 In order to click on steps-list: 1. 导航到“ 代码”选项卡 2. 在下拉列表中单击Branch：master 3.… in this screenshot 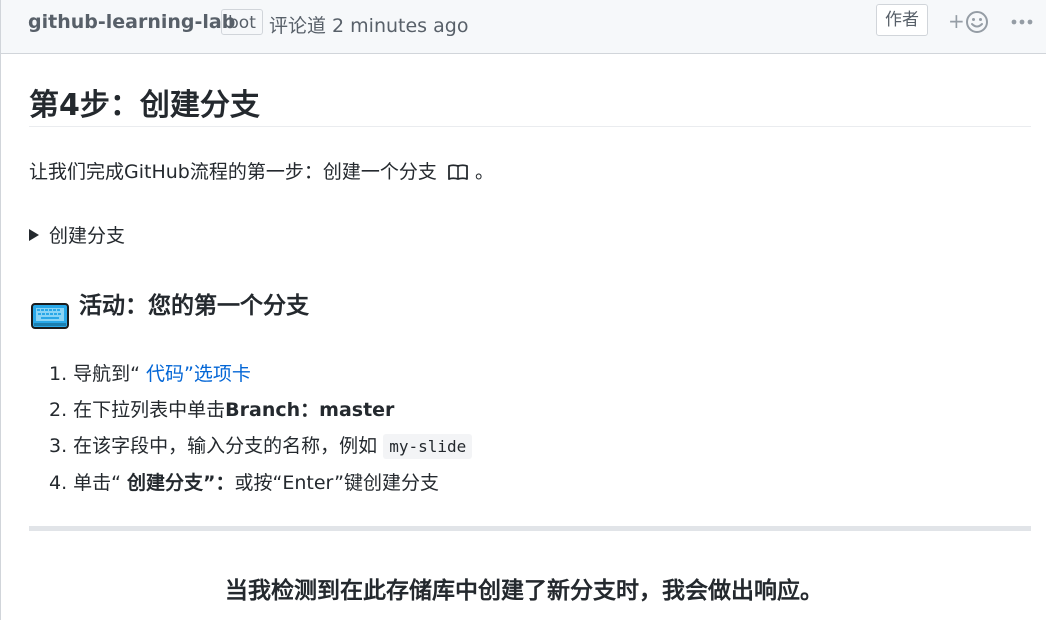, I will do `click(261, 428)`.